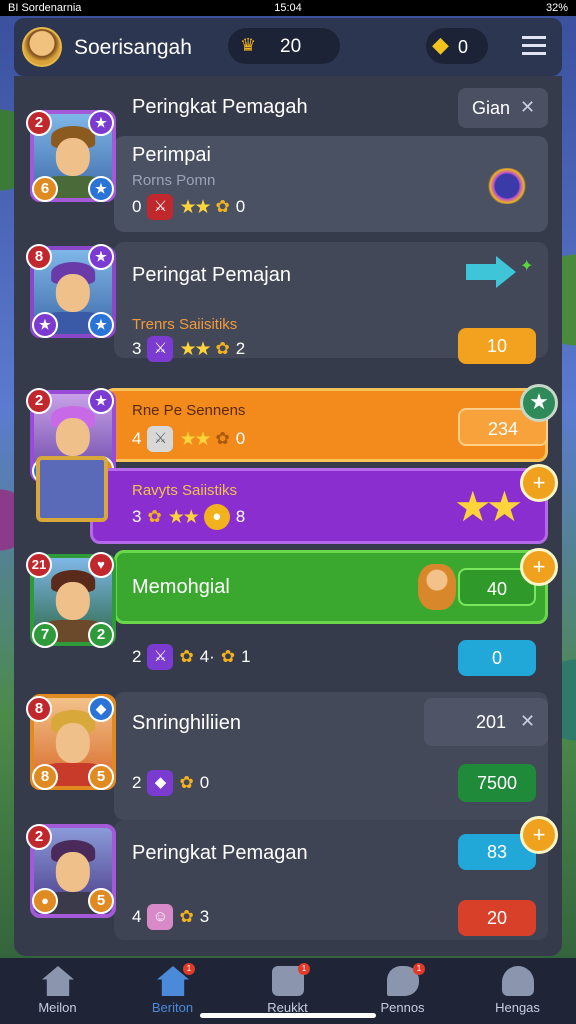  Describe the element at coordinates (72, 489) in the screenshot. I see `trophy-frame` at that location.